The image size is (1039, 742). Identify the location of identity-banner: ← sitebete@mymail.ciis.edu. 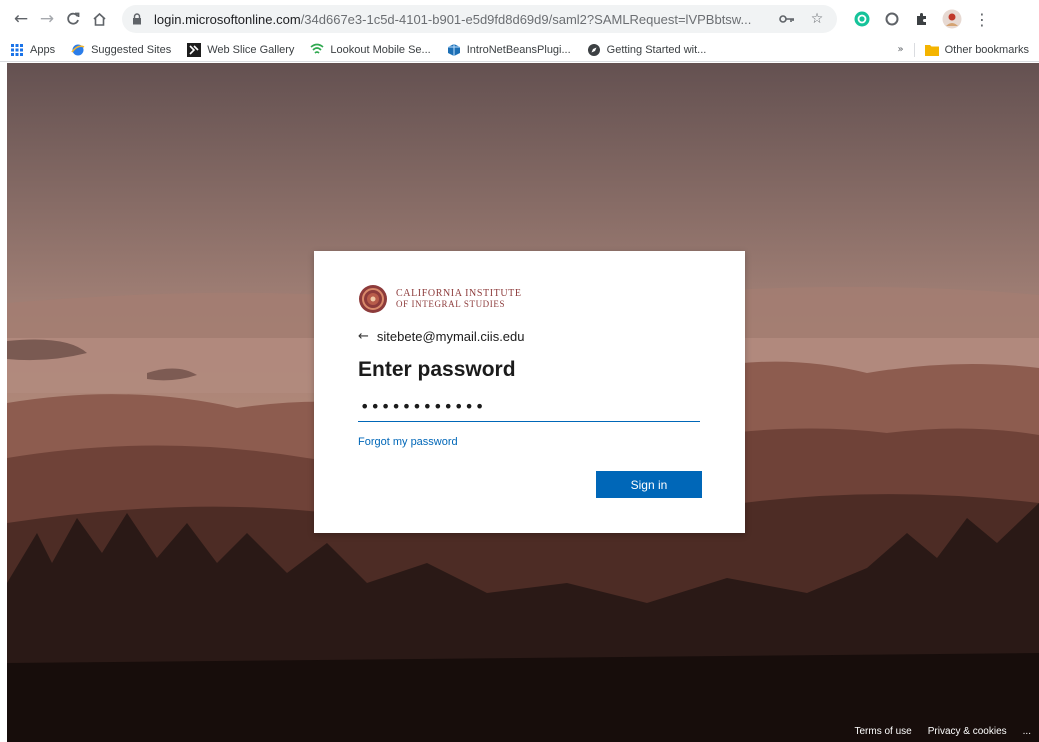
(529, 336).